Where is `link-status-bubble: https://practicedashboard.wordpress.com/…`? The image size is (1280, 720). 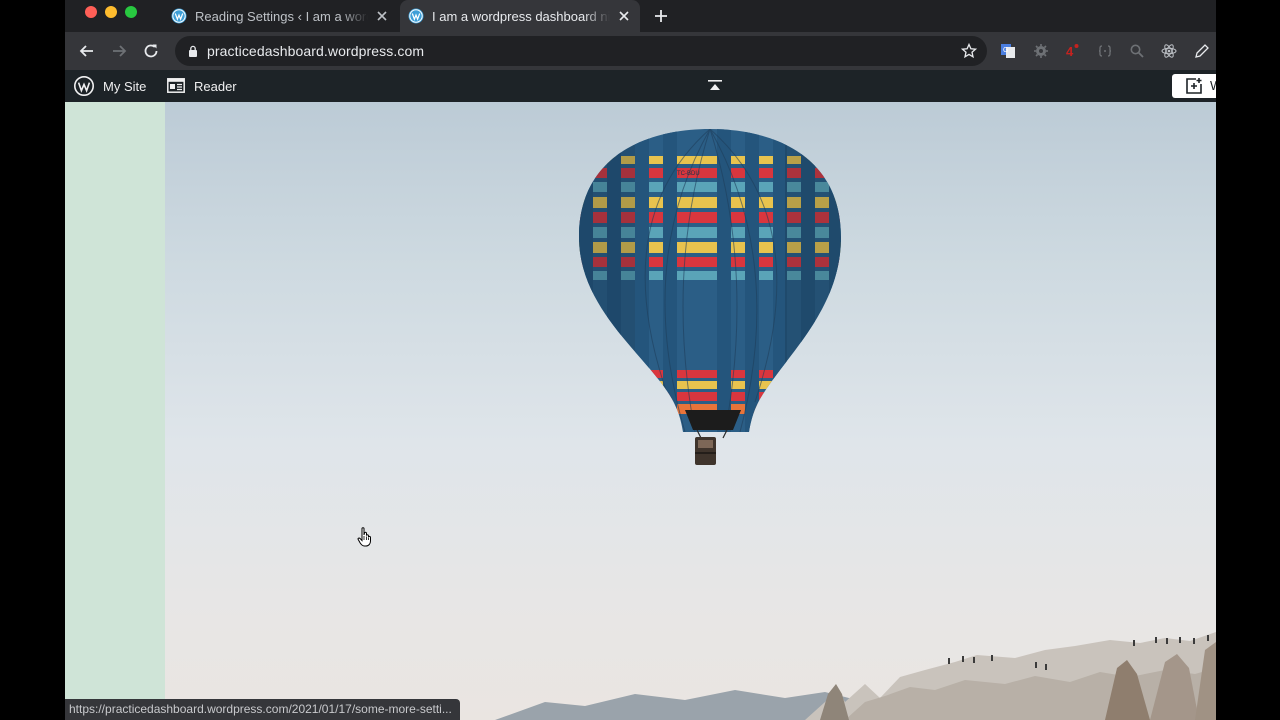 link-status-bubble: https://practicedashboard.wordpress.com/… is located at coordinates (262, 709).